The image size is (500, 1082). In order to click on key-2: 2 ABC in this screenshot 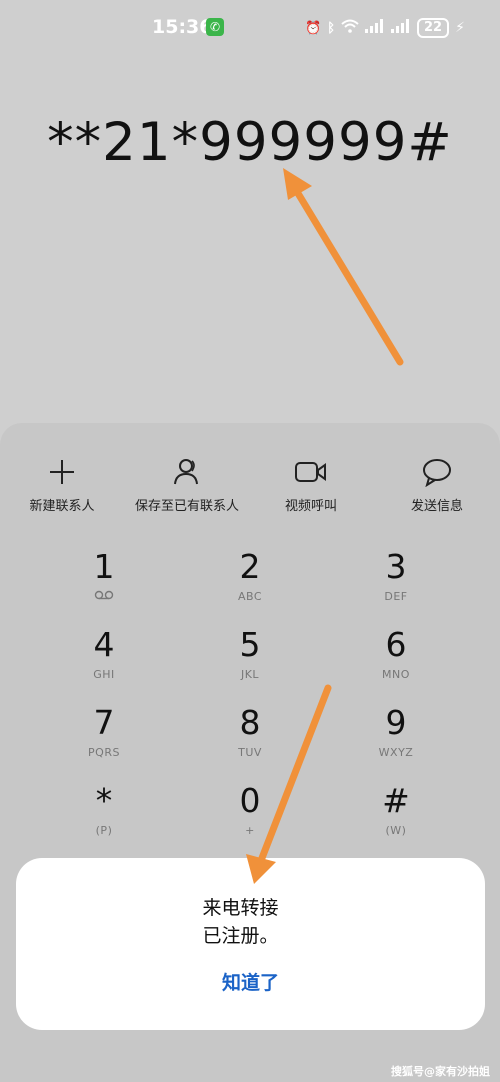, I will do `click(250, 581)`.